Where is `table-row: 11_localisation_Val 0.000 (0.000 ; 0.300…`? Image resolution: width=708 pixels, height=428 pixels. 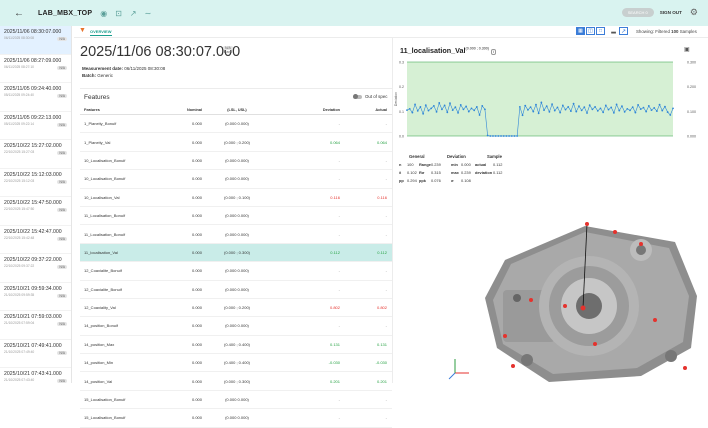 table-row: 11_localisation_Val 0.000 (0.000 ; 0.300… is located at coordinates (236, 253).